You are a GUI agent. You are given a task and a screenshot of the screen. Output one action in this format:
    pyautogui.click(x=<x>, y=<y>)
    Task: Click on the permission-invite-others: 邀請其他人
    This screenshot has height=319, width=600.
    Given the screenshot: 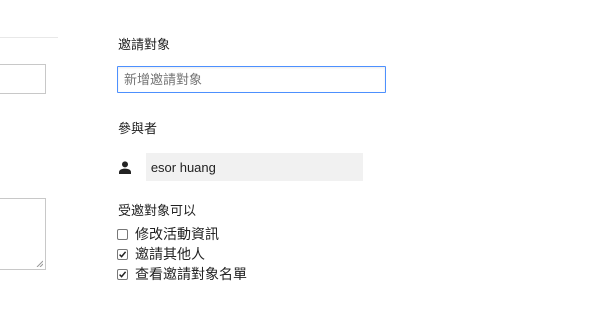 What is the action you would take?
    pyautogui.click(x=161, y=254)
    